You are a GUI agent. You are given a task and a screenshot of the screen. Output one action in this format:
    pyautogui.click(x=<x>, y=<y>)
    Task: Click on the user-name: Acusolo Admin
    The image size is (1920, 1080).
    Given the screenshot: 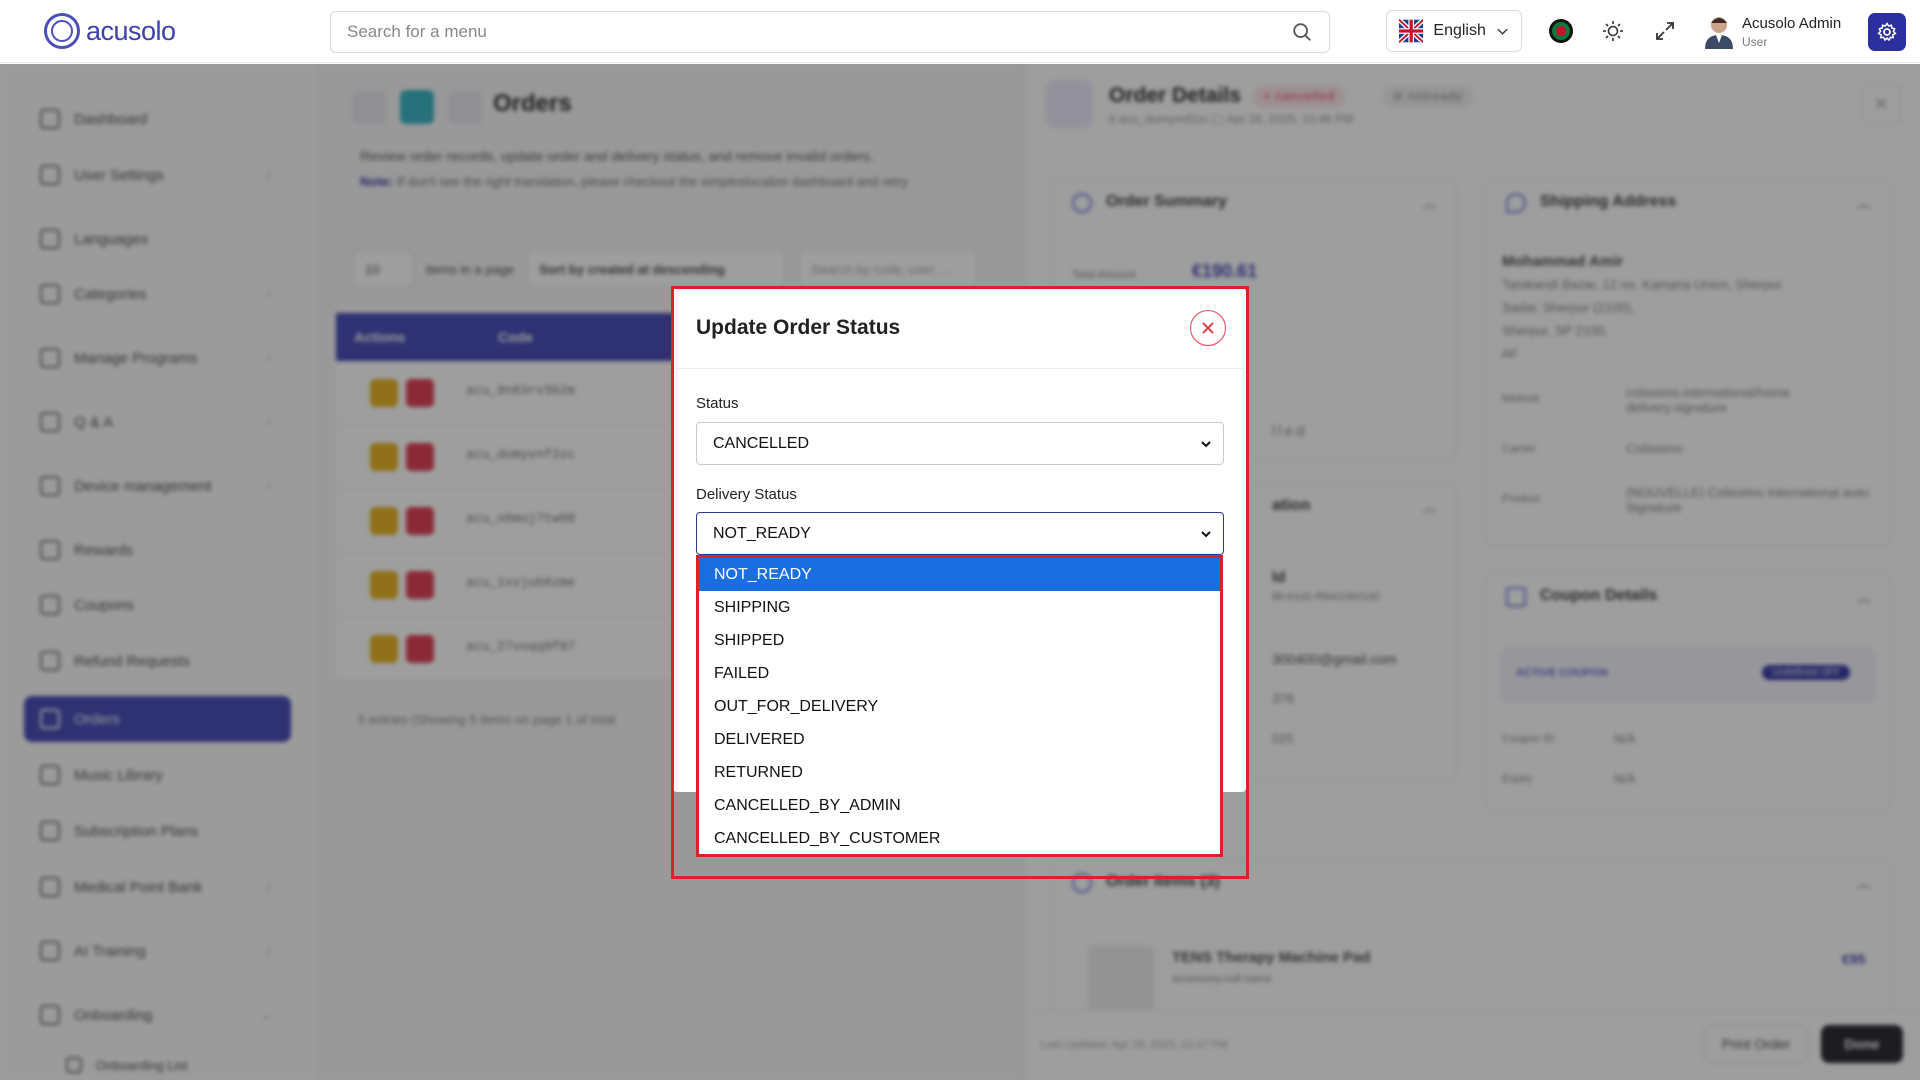 What is the action you would take?
    pyautogui.click(x=1792, y=23)
    